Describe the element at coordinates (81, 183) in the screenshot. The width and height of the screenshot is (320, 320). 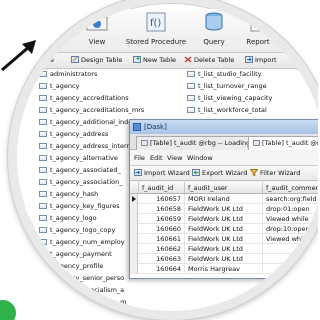
I see `list-item: t_agency_association_` at that location.